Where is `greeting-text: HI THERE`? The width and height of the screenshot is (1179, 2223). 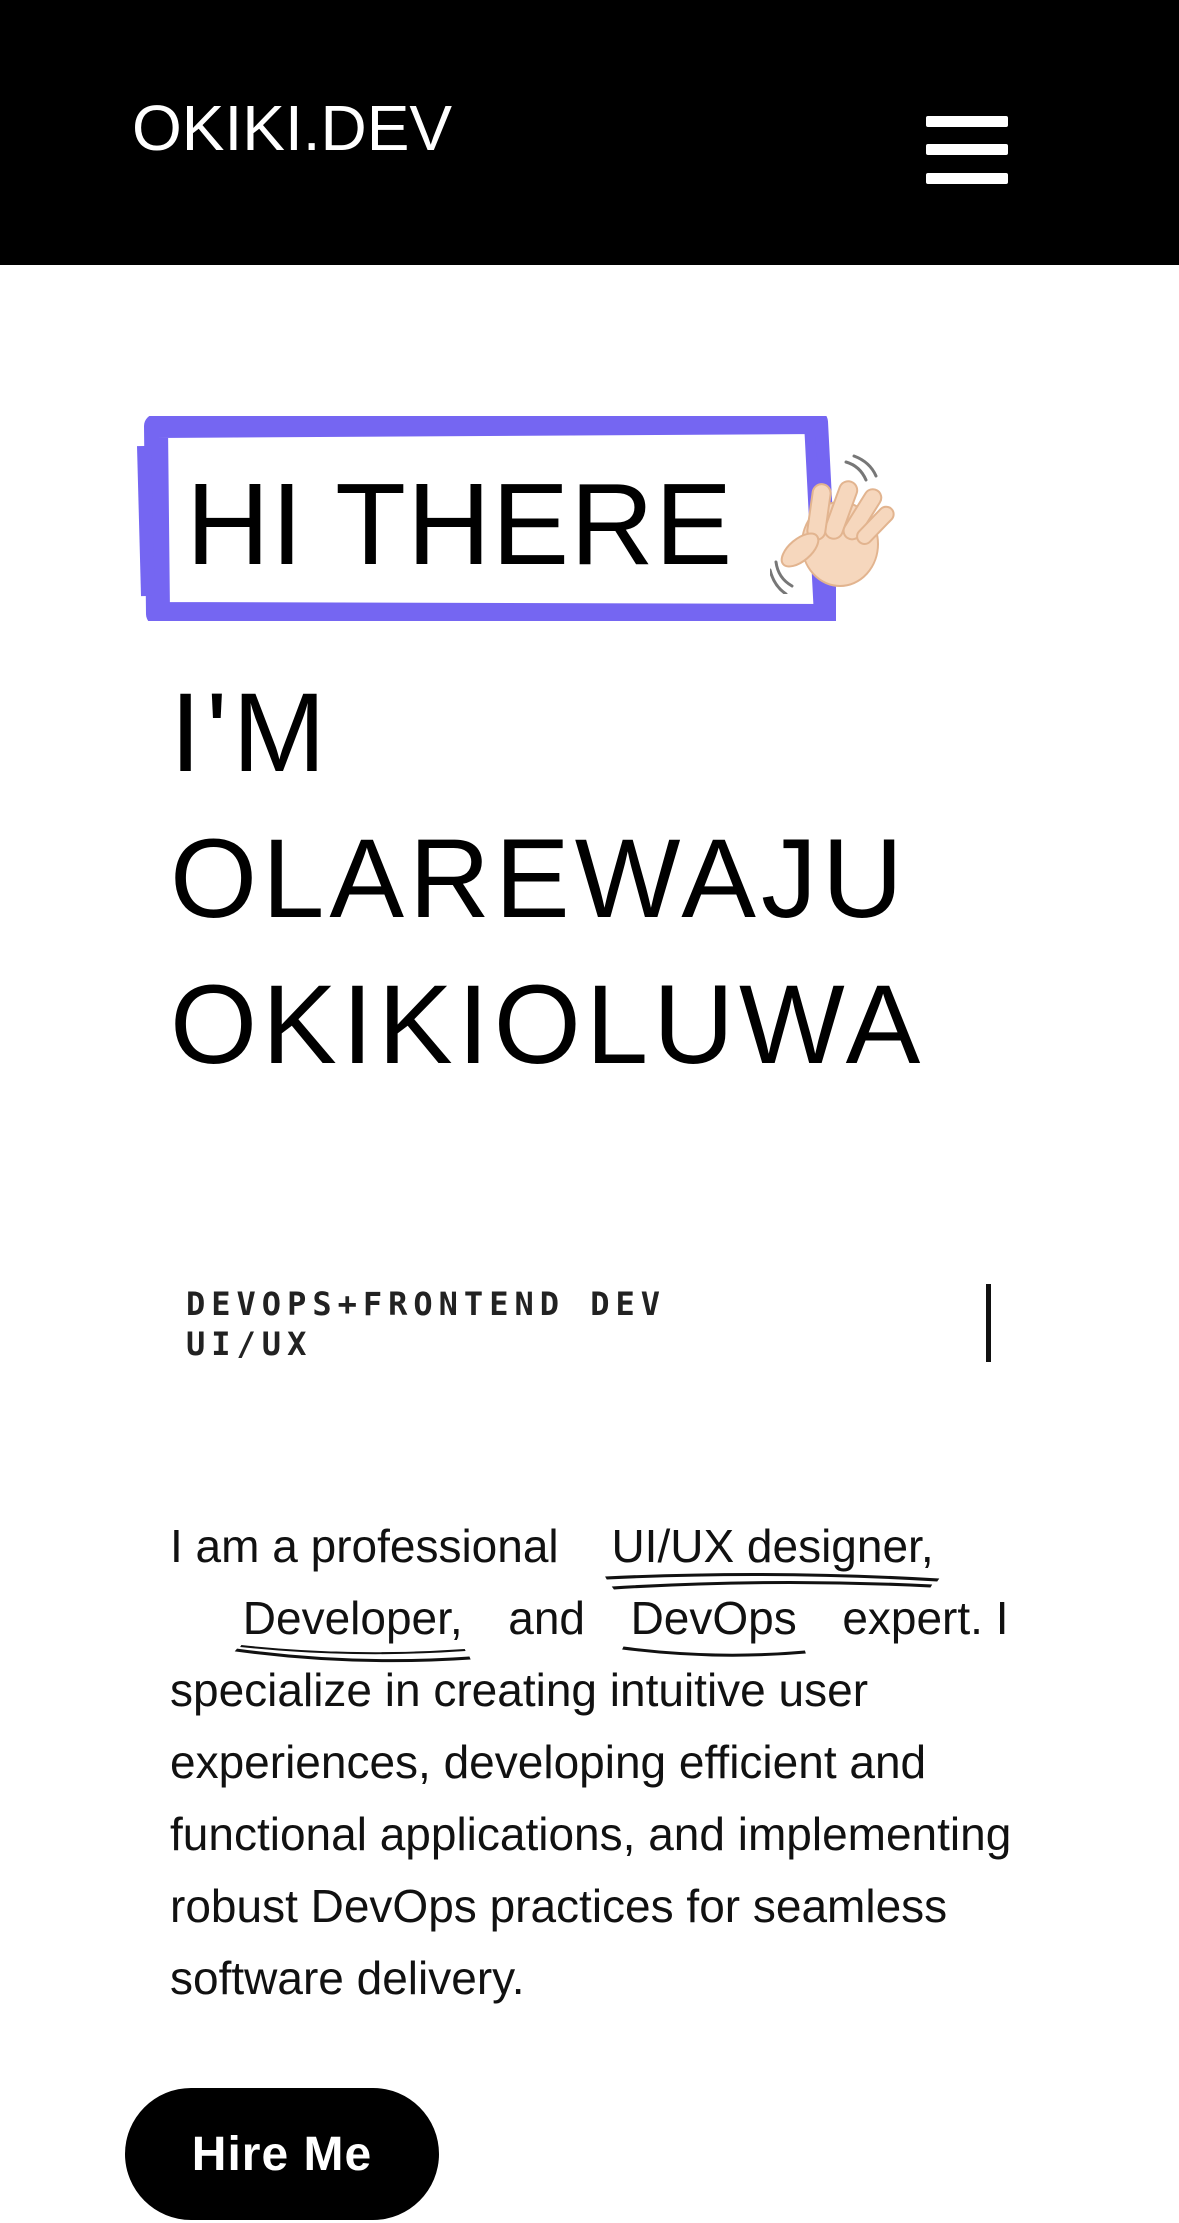
greeting-text: HI THERE is located at coordinates (460, 524).